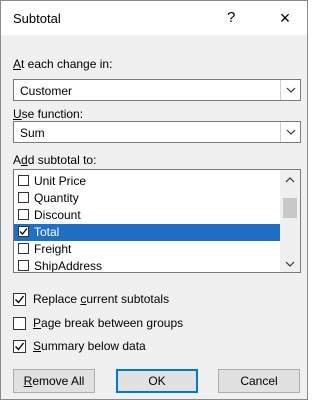 This screenshot has width=320, height=400. I want to click on scrollbar-thumb, so click(290, 208).